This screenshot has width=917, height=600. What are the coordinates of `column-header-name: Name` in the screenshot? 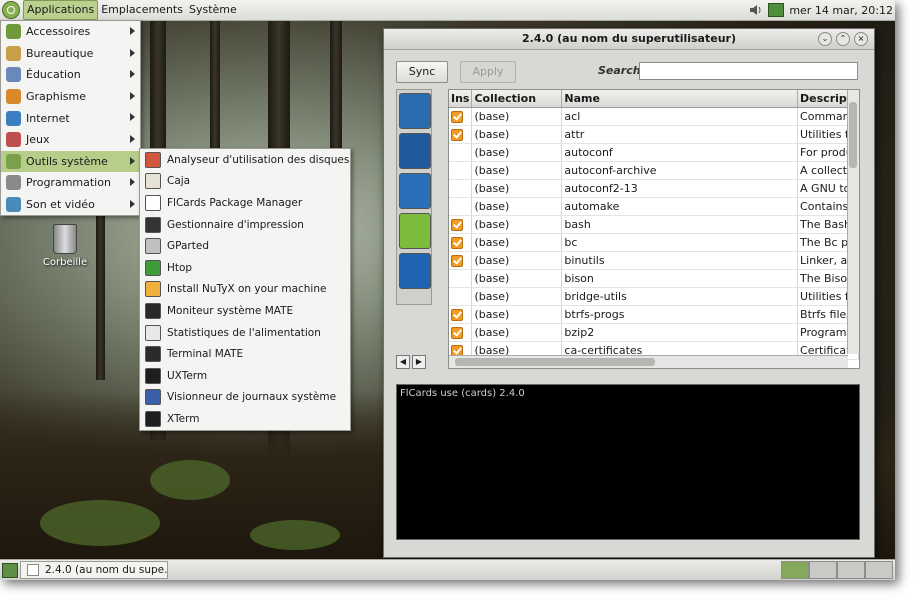 It's located at (680, 99).